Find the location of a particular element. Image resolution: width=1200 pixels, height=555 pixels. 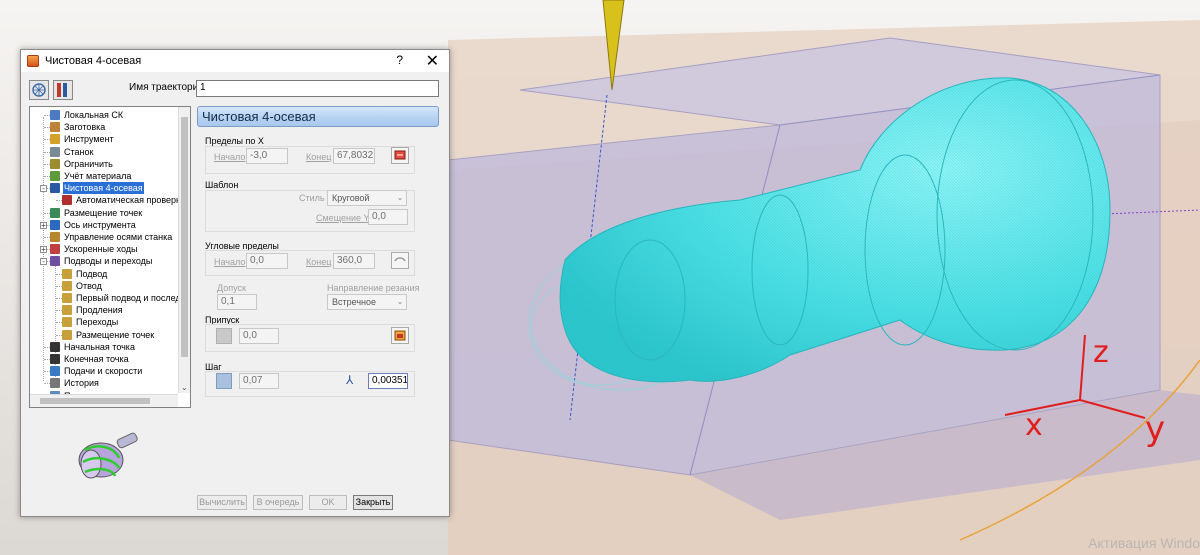

tree-item: Автоматическая проверка is located at coordinates (124, 200).